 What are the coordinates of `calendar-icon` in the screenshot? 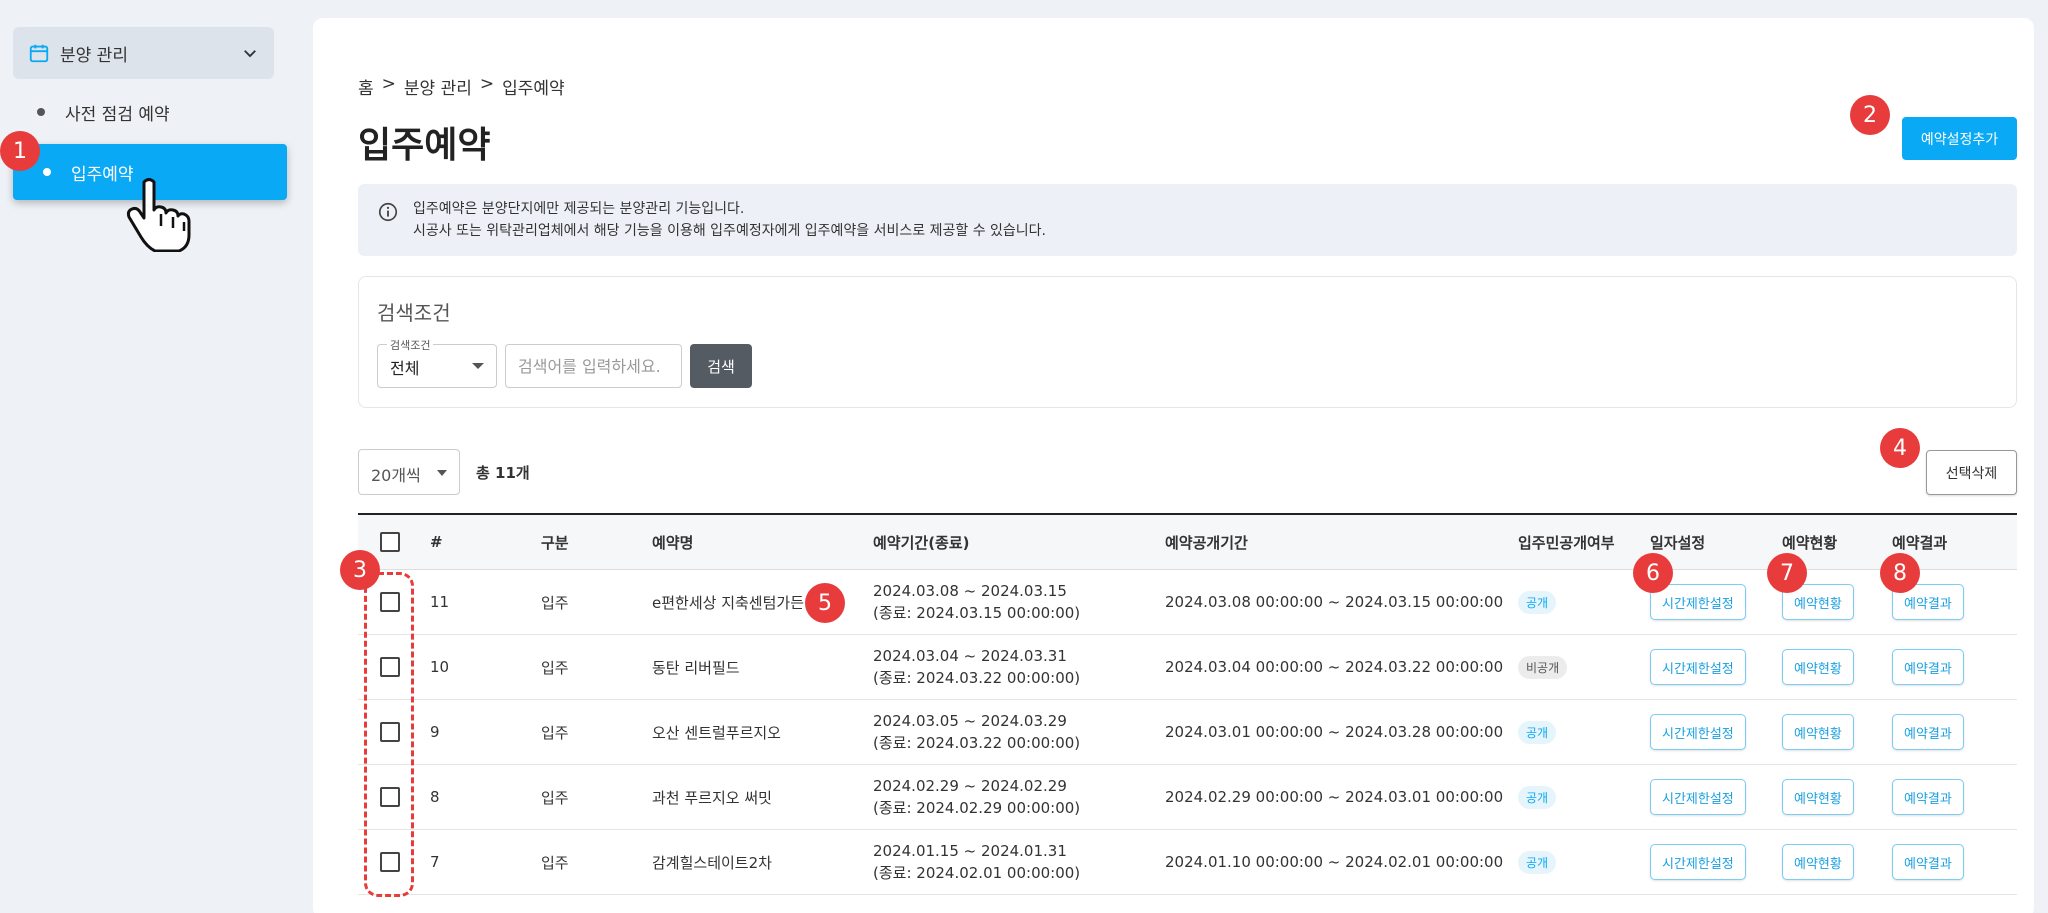 It's located at (39, 53).